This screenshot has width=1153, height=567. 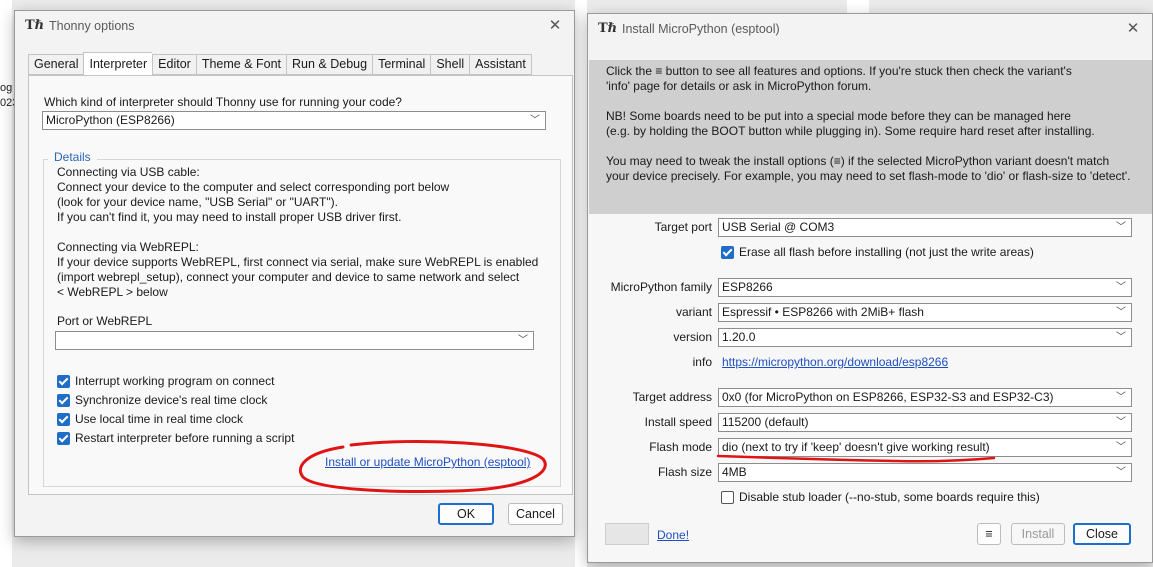 I want to click on flash-size-label: Flash size, so click(x=684, y=472).